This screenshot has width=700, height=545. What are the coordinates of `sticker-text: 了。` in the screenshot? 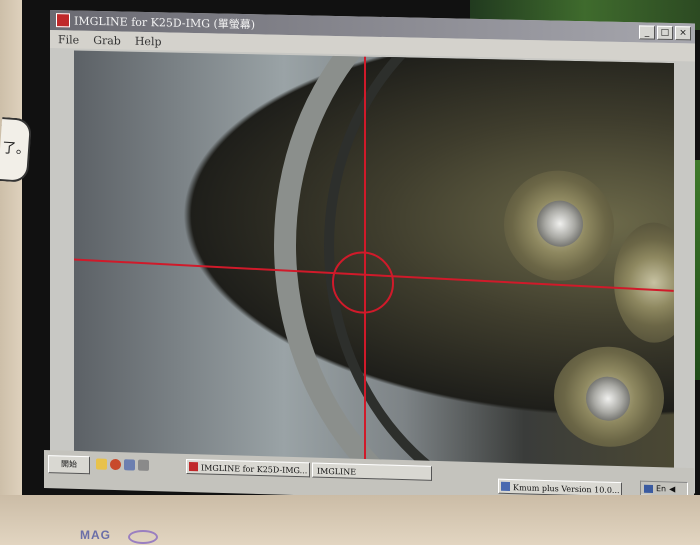 It's located at (16, 149).